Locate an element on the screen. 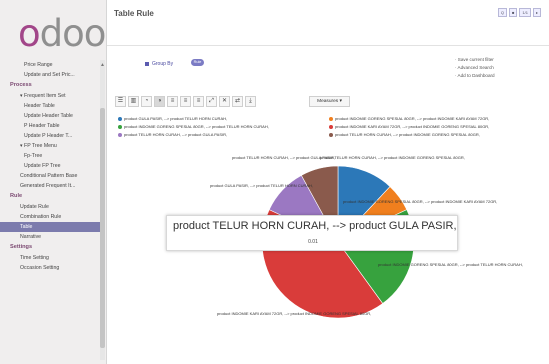 Image resolution: width=549 pixels, height=364 pixels. tooltip-value: 0.01 is located at coordinates (313, 242).